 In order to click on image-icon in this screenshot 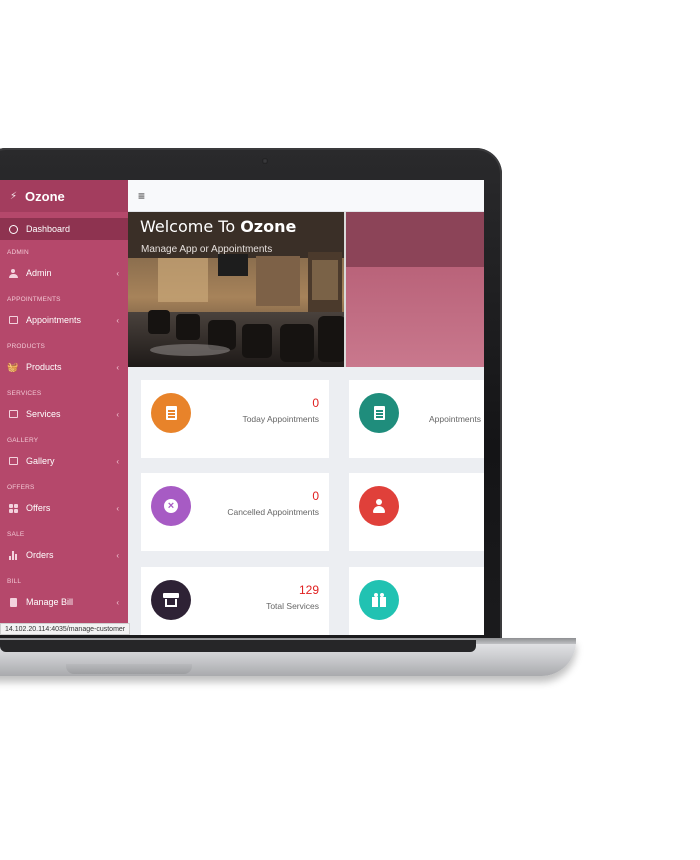, I will do `click(13, 461)`.